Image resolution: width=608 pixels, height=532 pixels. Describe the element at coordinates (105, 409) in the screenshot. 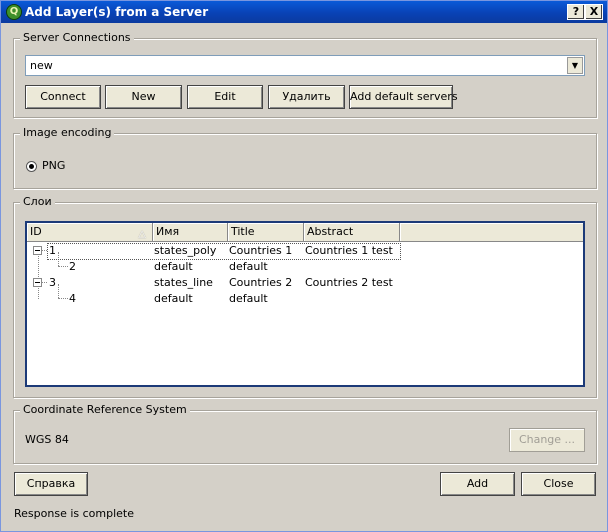

I see `crs-legend: Coordinate Reference System` at that location.